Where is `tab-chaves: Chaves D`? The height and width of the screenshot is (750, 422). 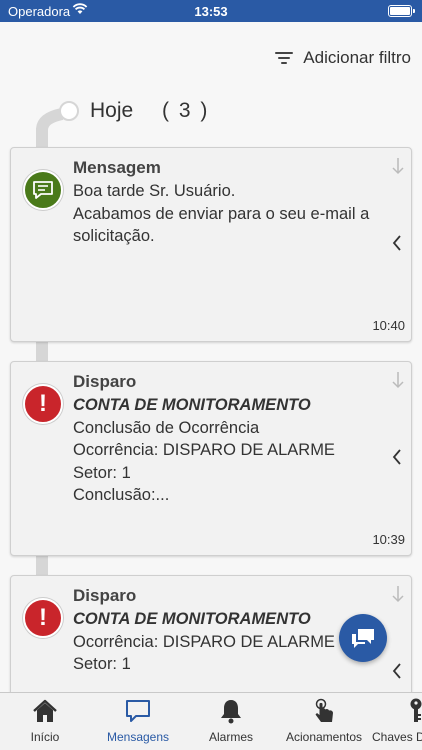 tab-chaves: Chaves D is located at coordinates (397, 721).